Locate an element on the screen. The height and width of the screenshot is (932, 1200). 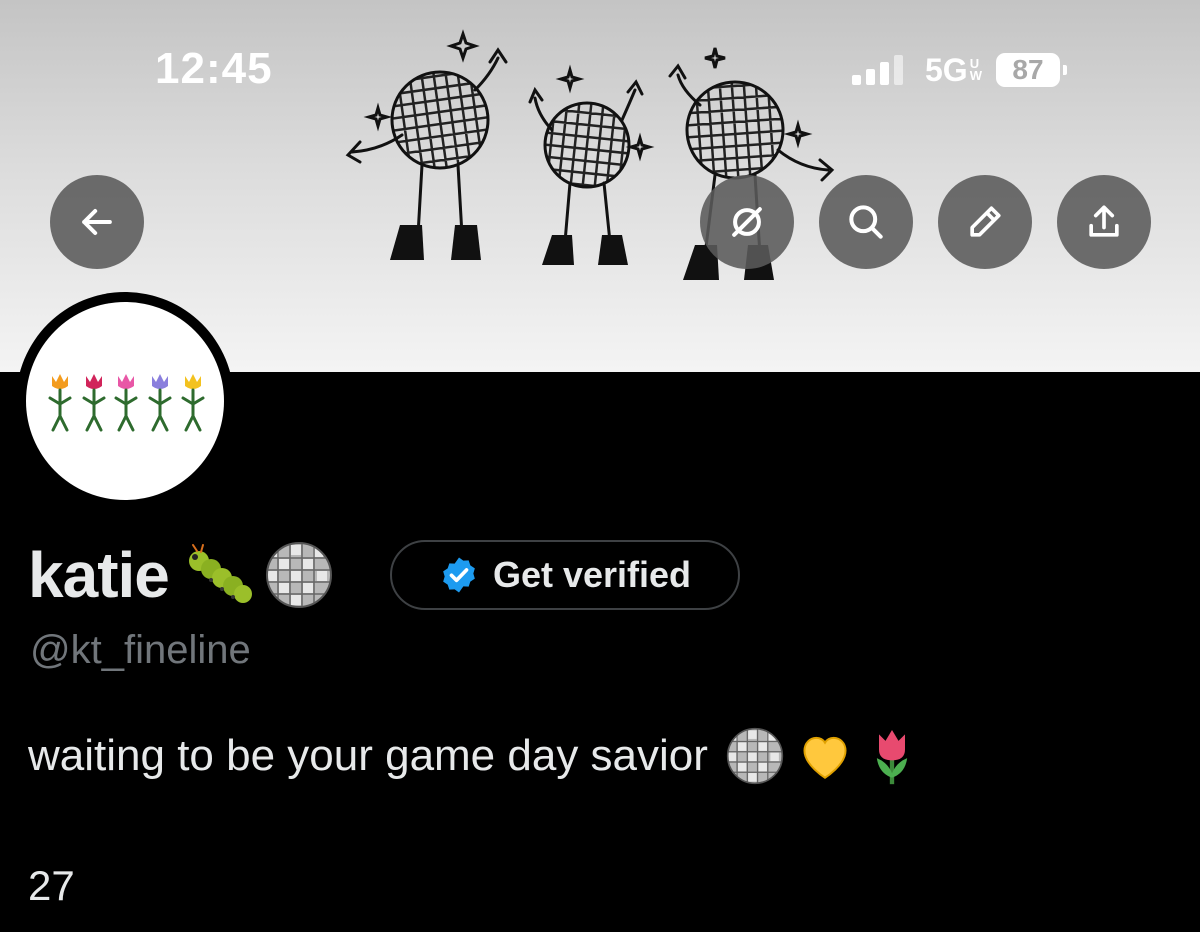
network-label: 5G is located at coordinates (946, 69).